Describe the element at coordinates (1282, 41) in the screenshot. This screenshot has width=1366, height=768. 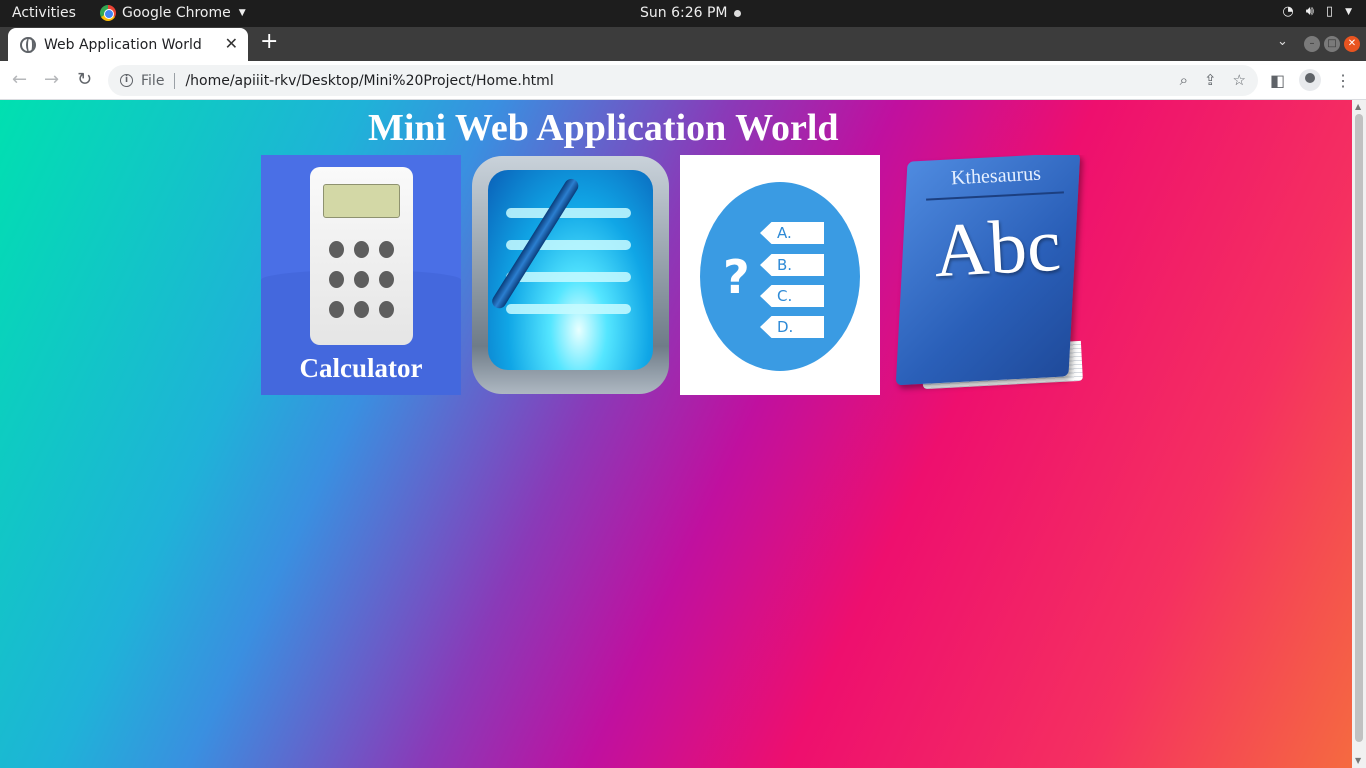
I see `tab-search-icon: ⌄` at that location.